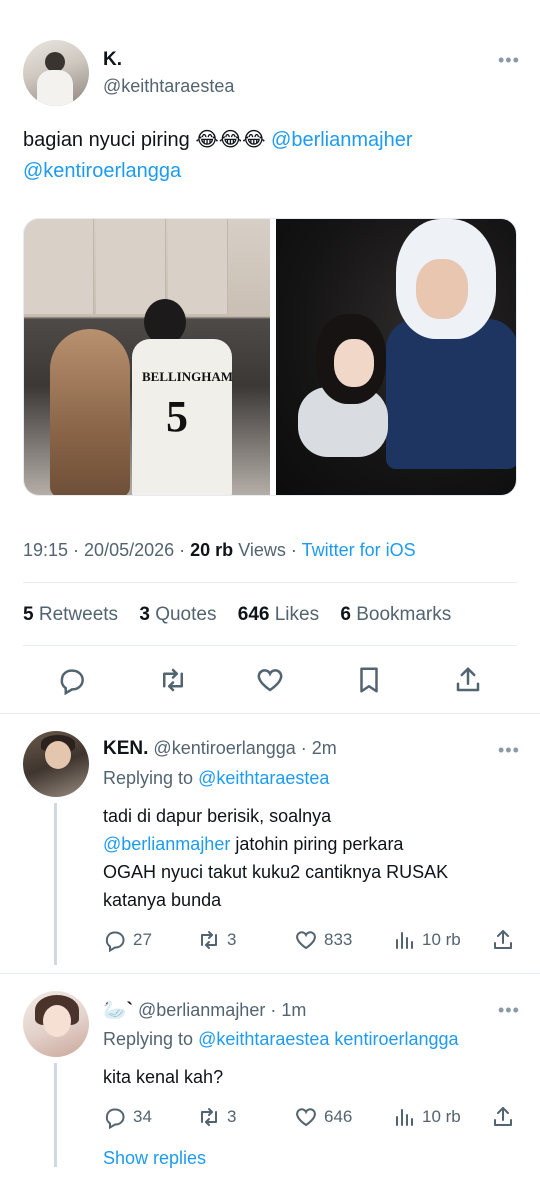 This screenshot has height=1200, width=540. I want to click on reply-button, so click(72, 680).